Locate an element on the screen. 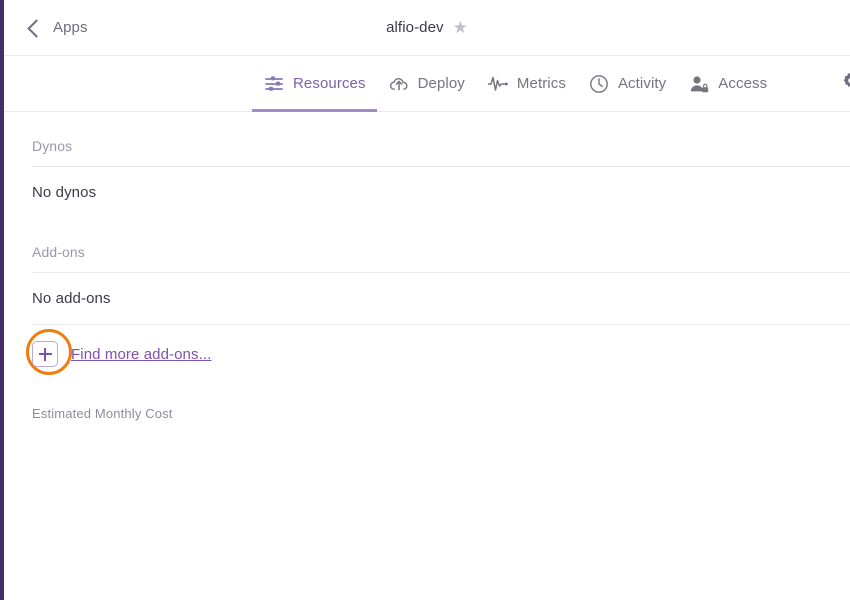 The image size is (850, 600). tab-deploy: Deploy is located at coordinates (426, 83).